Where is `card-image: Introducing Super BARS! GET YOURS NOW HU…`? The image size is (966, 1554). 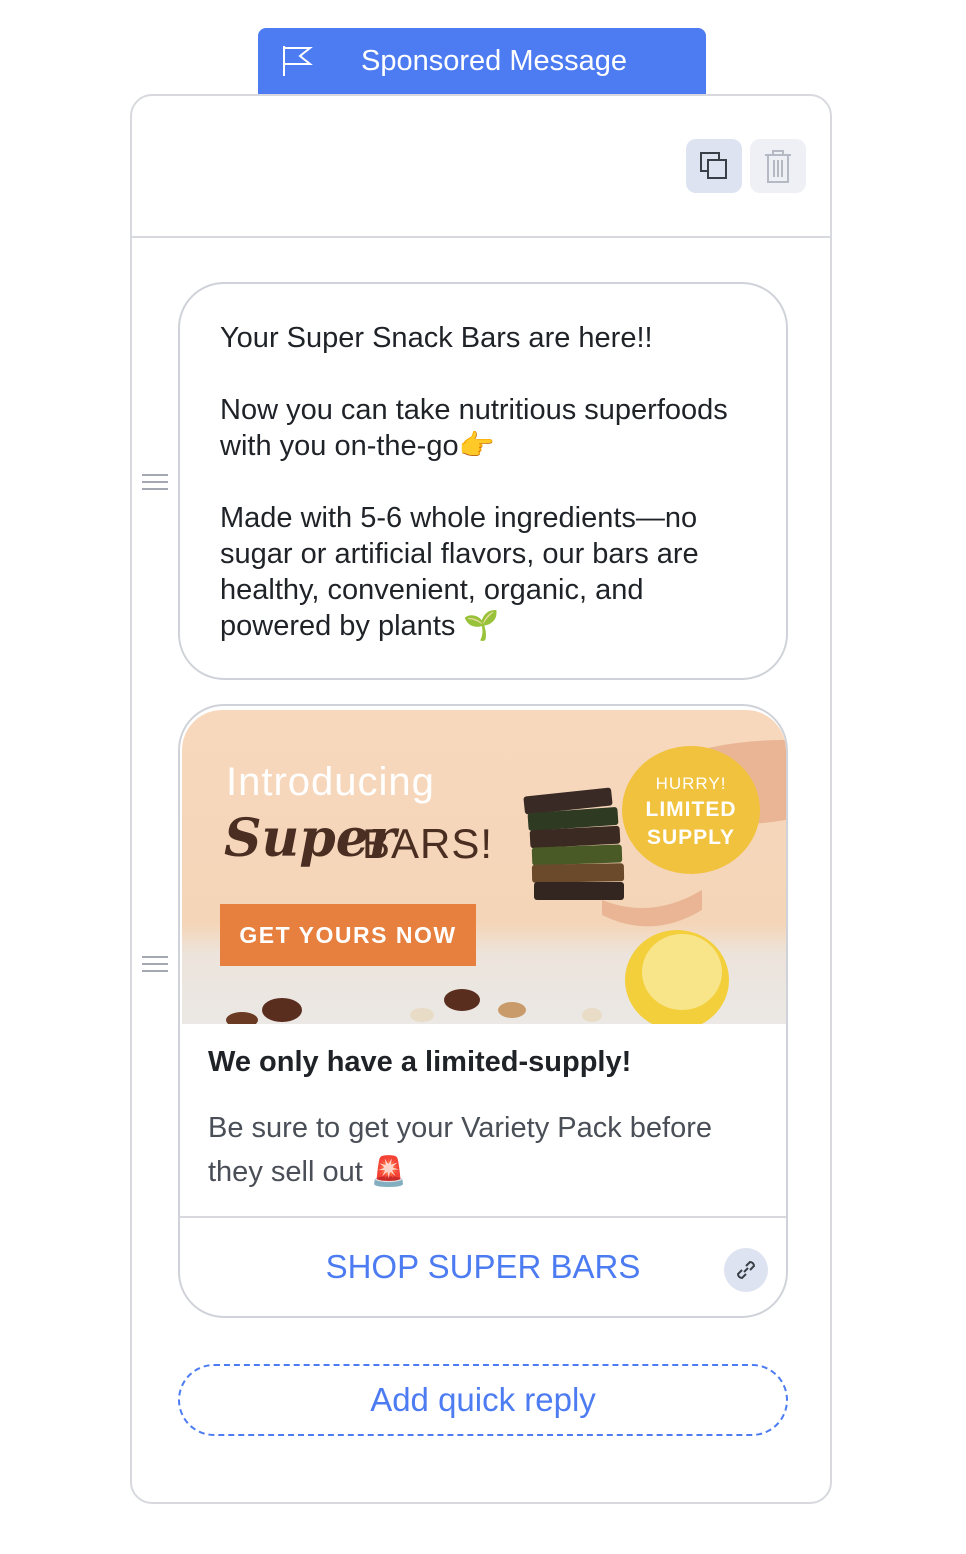 card-image: Introducing Super BARS! GET YOURS NOW HU… is located at coordinates (484, 867).